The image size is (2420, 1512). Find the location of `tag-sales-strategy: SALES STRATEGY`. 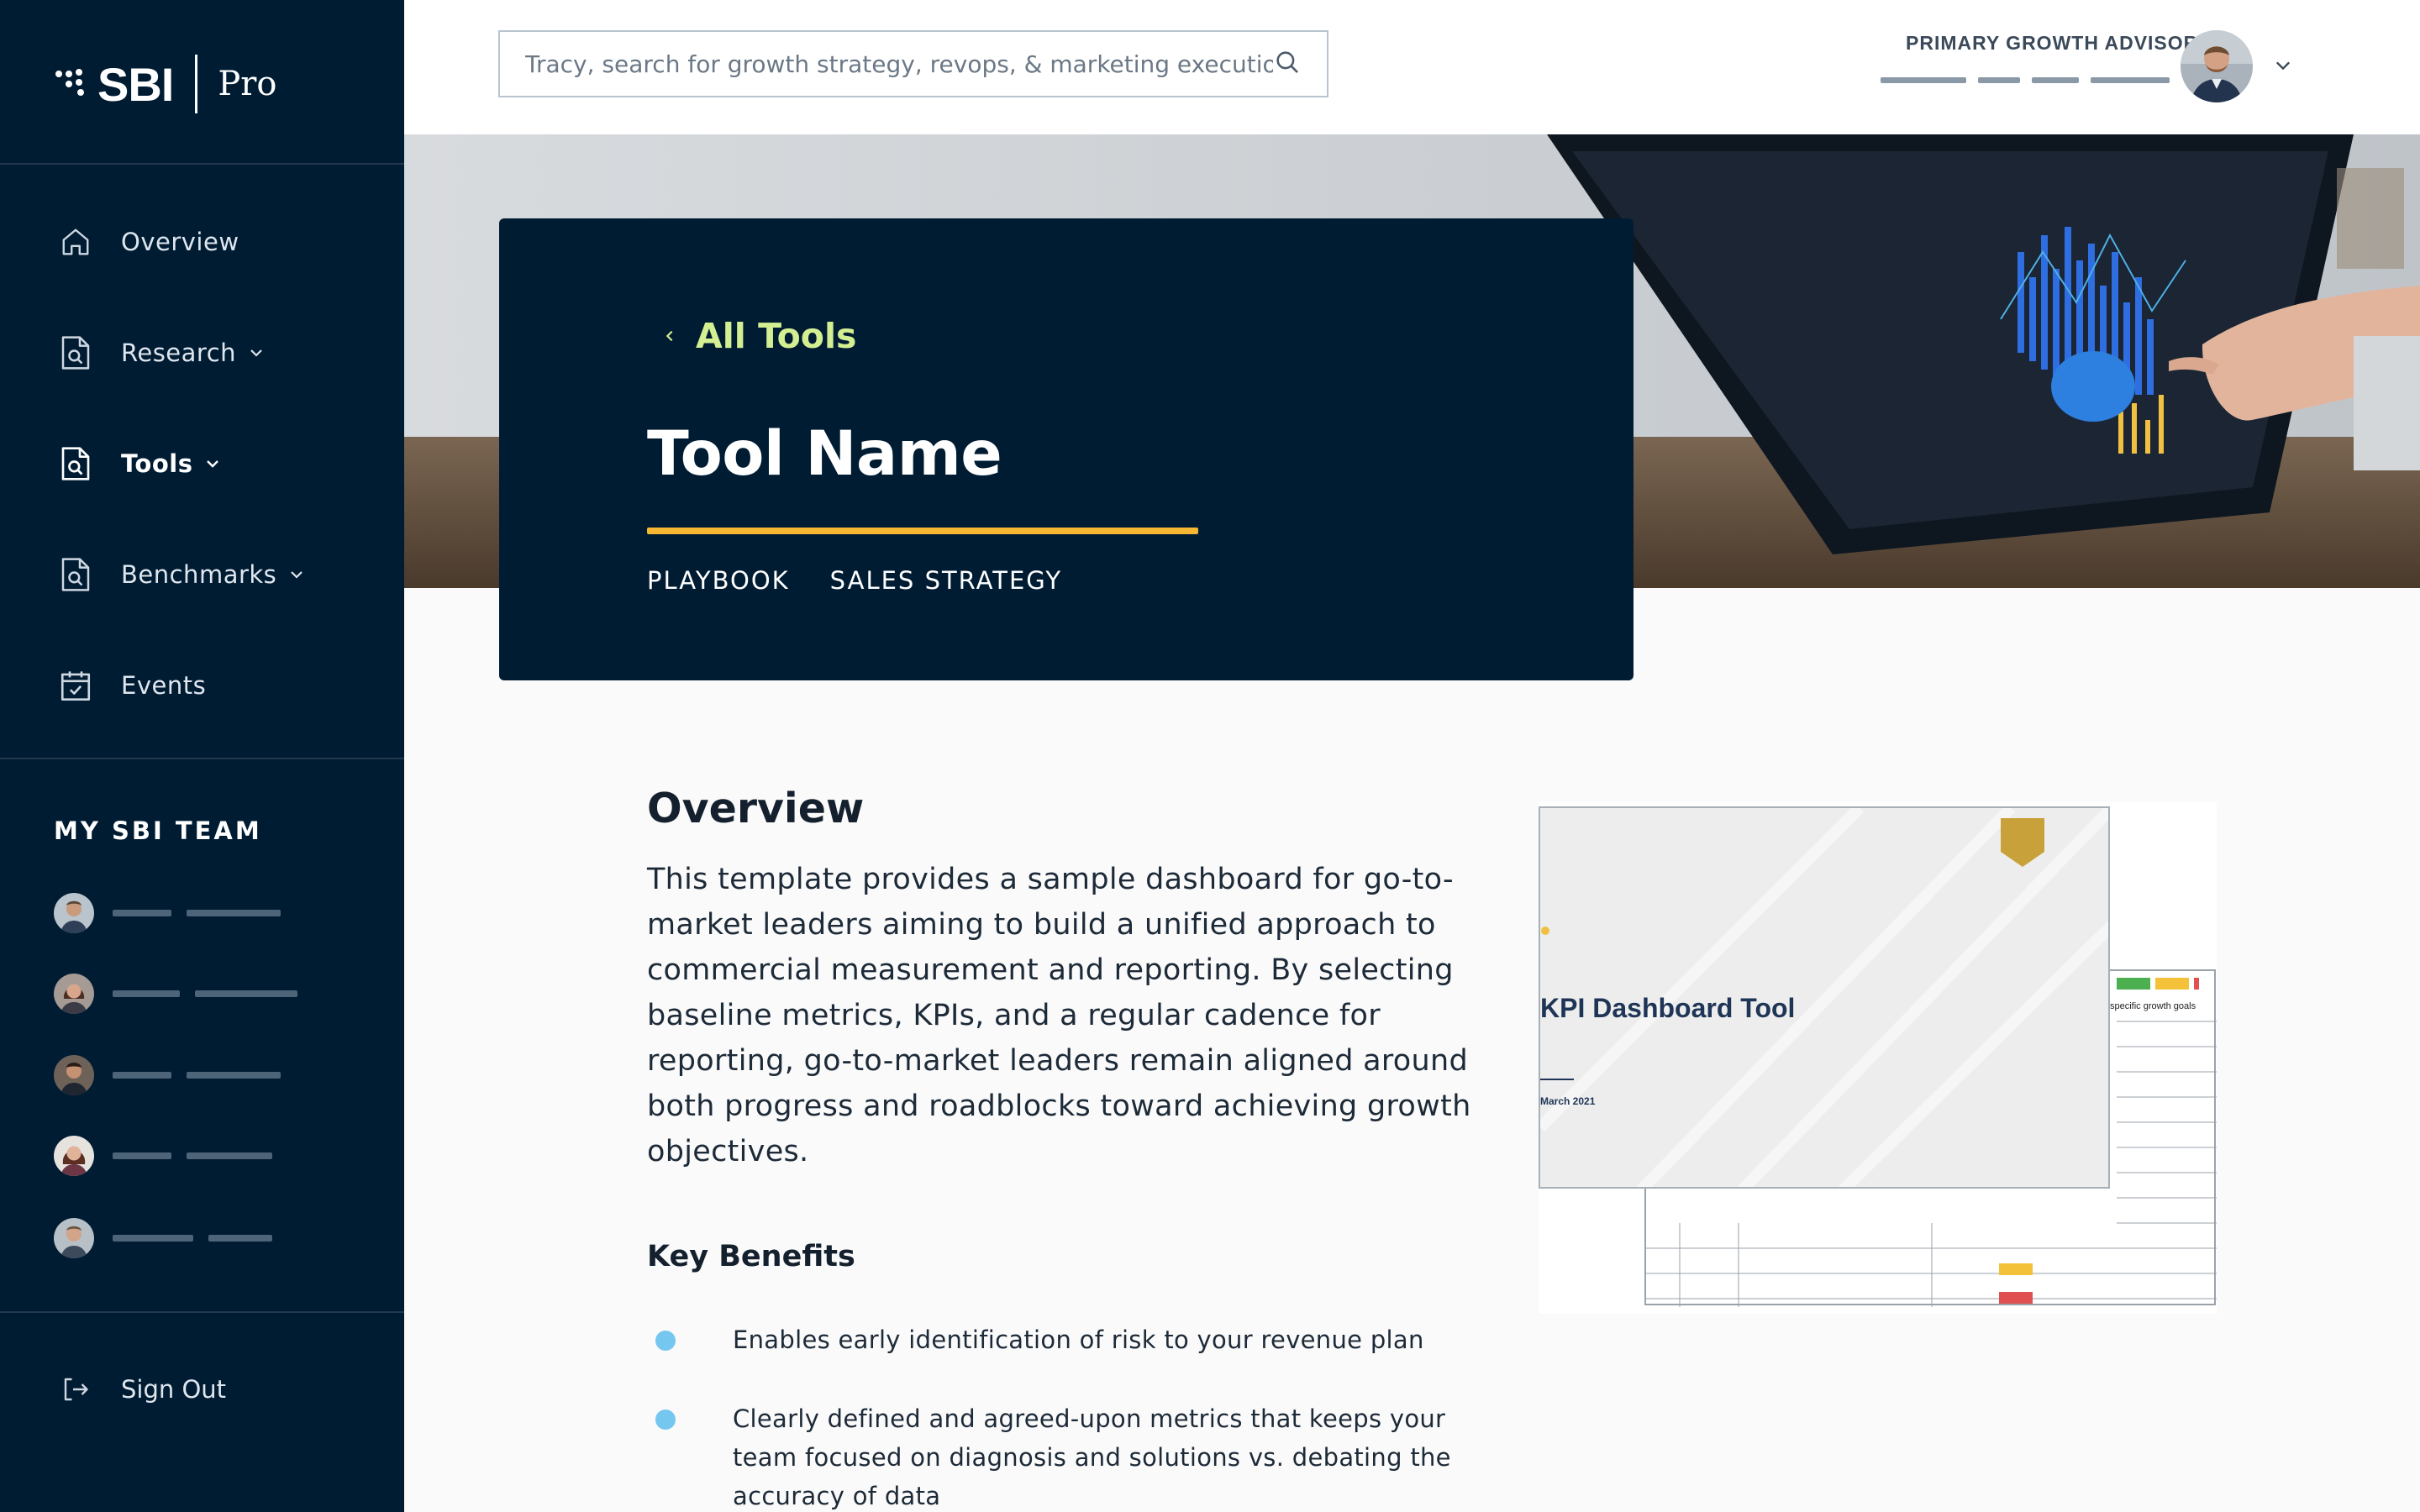

tag-sales-strategy: SALES STRATEGY is located at coordinates (946, 580).